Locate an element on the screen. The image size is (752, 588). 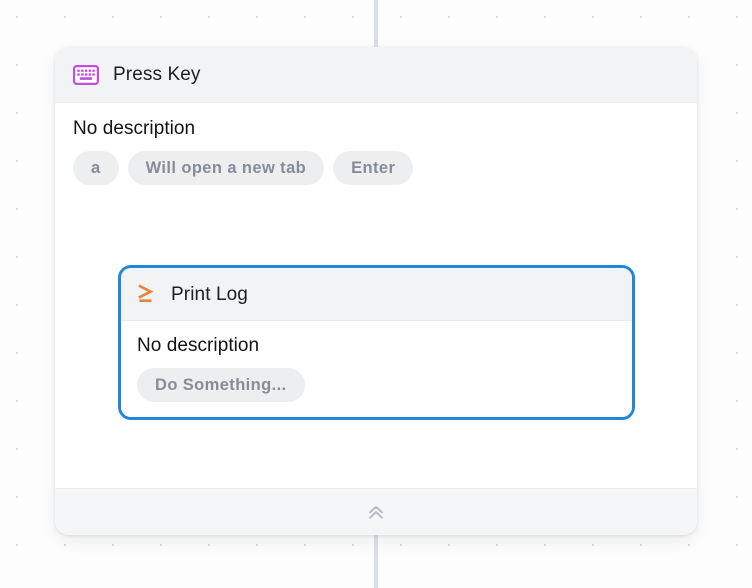
node-title-print-log: Print Log is located at coordinates (209, 294).